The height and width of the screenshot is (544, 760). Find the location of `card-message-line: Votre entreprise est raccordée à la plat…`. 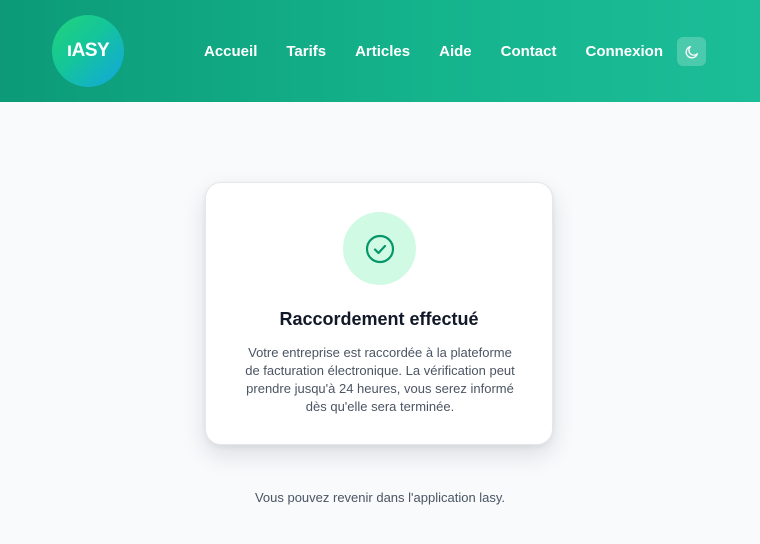

card-message-line: Votre entreprise est raccordée à la plat… is located at coordinates (380, 352).